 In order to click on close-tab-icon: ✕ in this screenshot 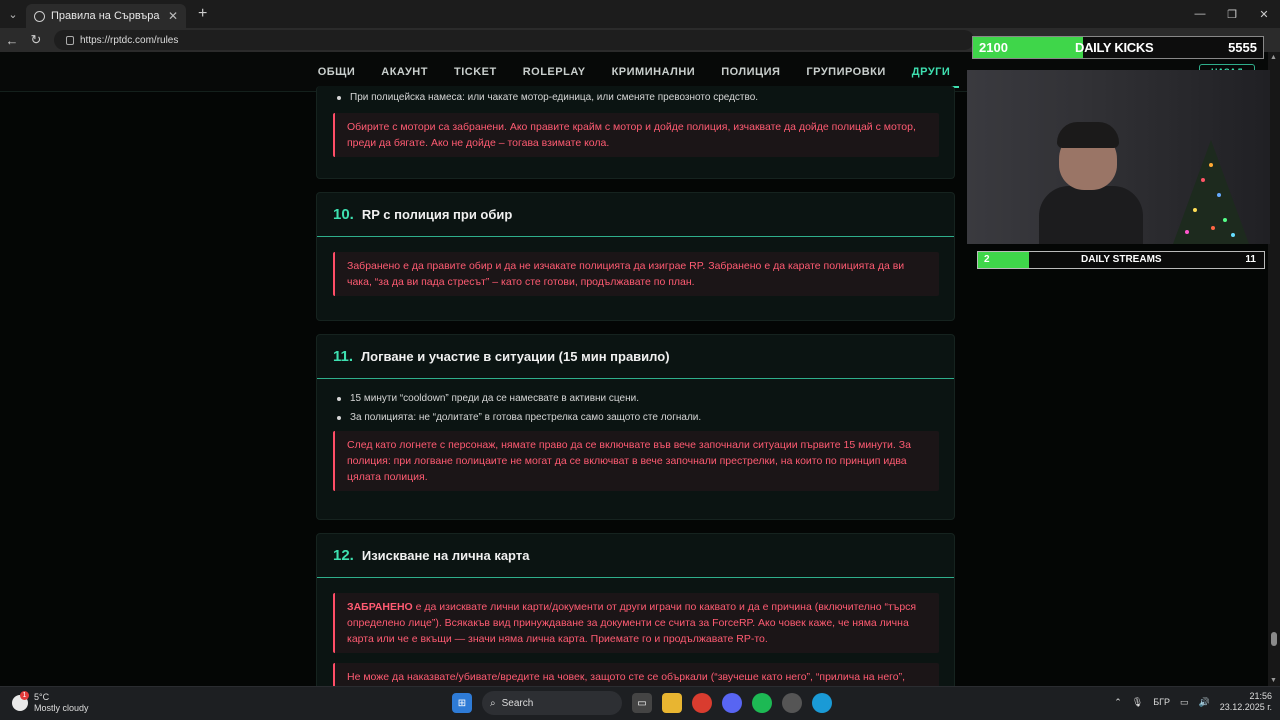, I will do `click(173, 16)`.